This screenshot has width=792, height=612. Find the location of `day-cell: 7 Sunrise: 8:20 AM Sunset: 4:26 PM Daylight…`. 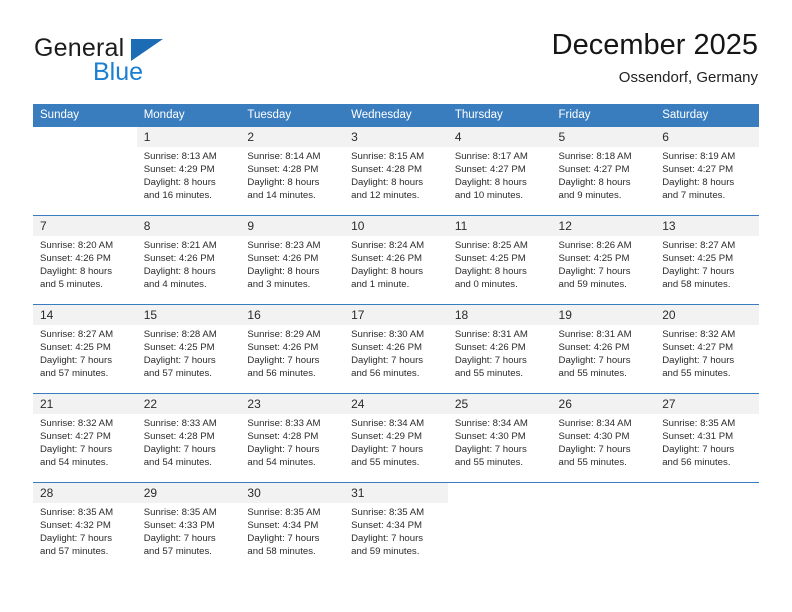

day-cell: 7 Sunrise: 8:20 AM Sunset: 4:26 PM Daylight… is located at coordinates (85, 260).